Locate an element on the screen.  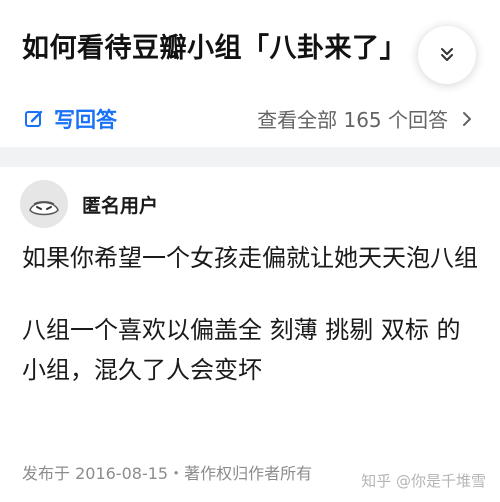
question-title: 如何看待豆瓣小组「八卦来了」 is located at coordinates (214, 45).